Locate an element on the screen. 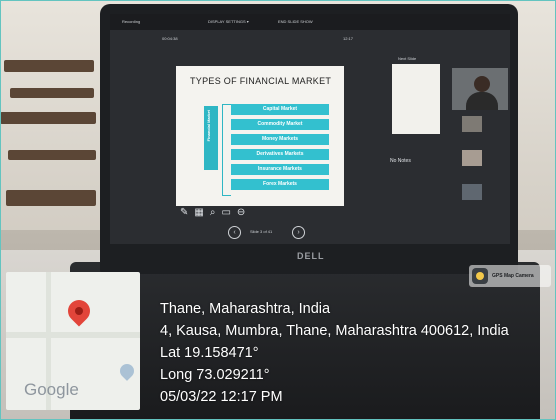 The image size is (556, 420). slide-bar: Forex Markets is located at coordinates (280, 184).